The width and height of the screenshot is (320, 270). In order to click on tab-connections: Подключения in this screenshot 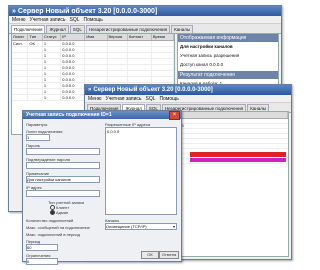, I will do `click(28, 29)`.